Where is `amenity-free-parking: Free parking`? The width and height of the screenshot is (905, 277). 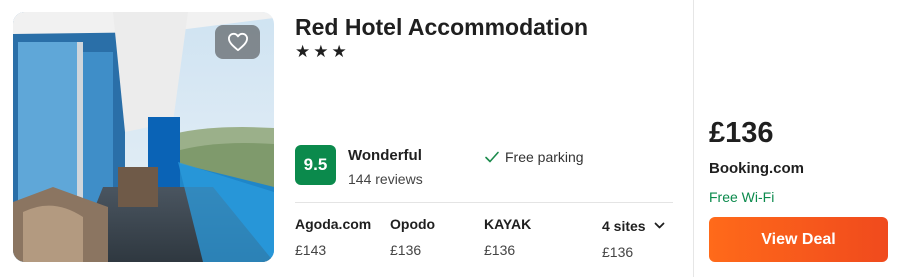 amenity-free-parking: Free parking is located at coordinates (534, 157).